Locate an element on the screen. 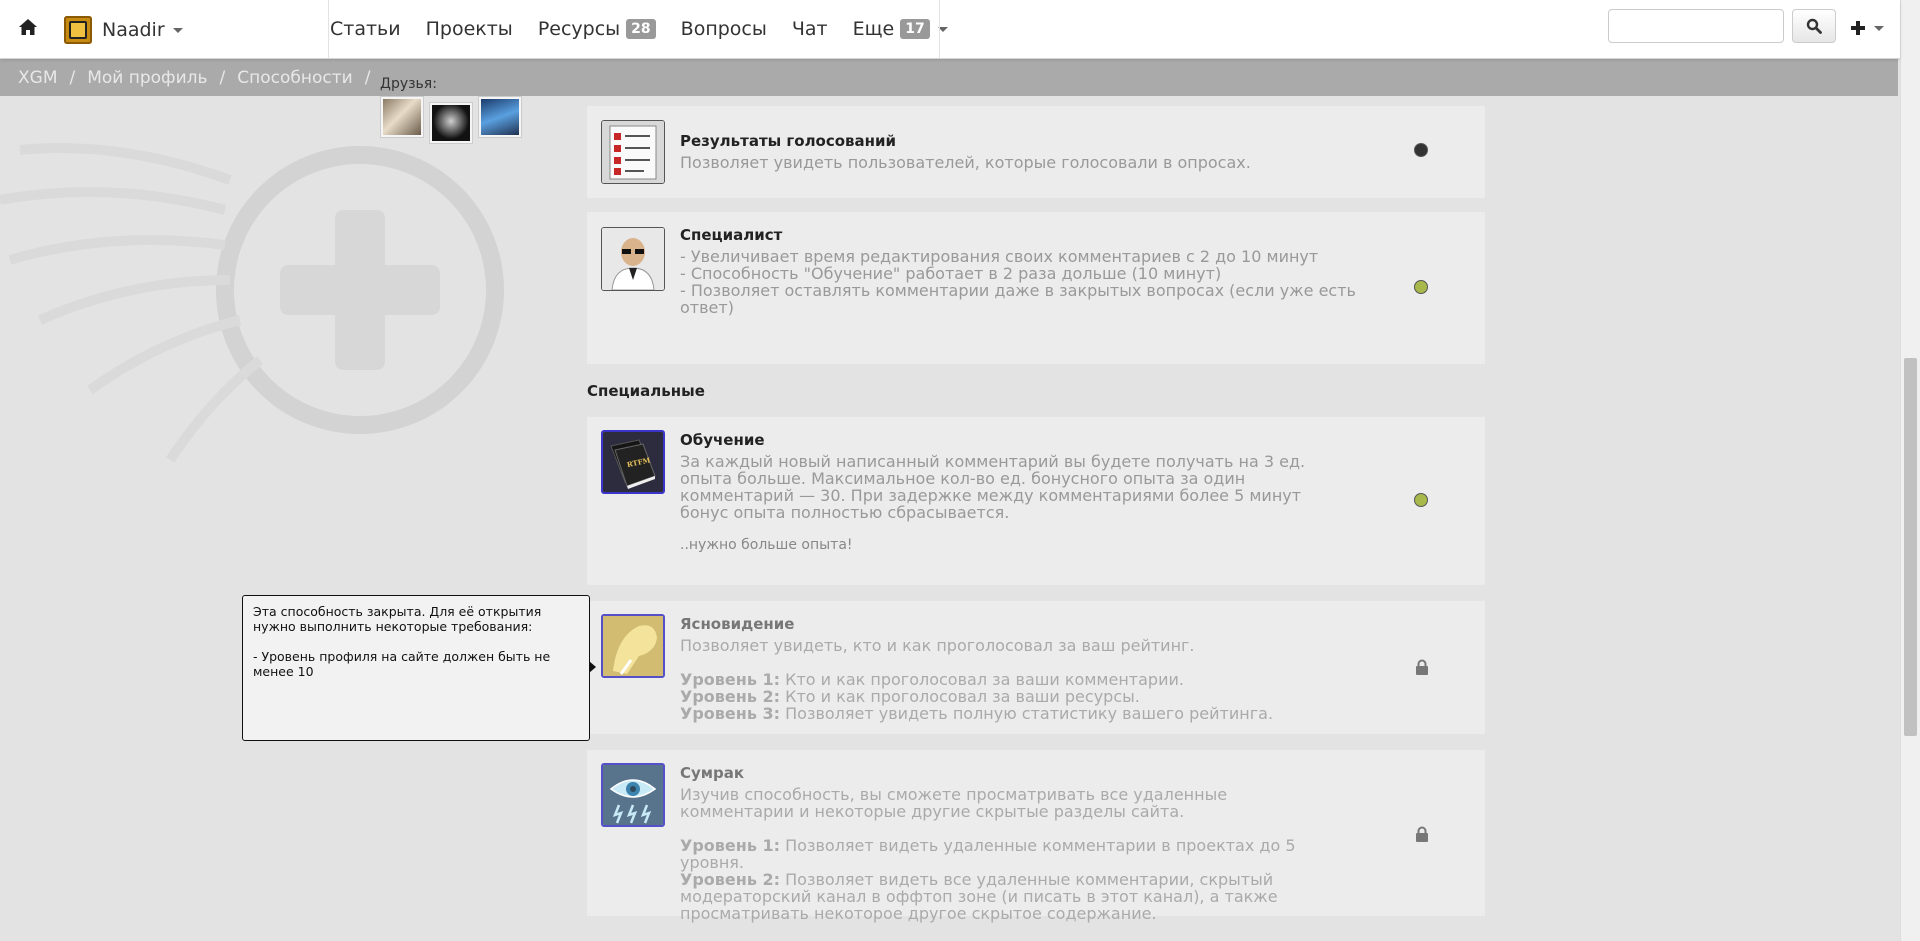 The height and width of the screenshot is (941, 1920). nav-projects: Проекты is located at coordinates (469, 29).